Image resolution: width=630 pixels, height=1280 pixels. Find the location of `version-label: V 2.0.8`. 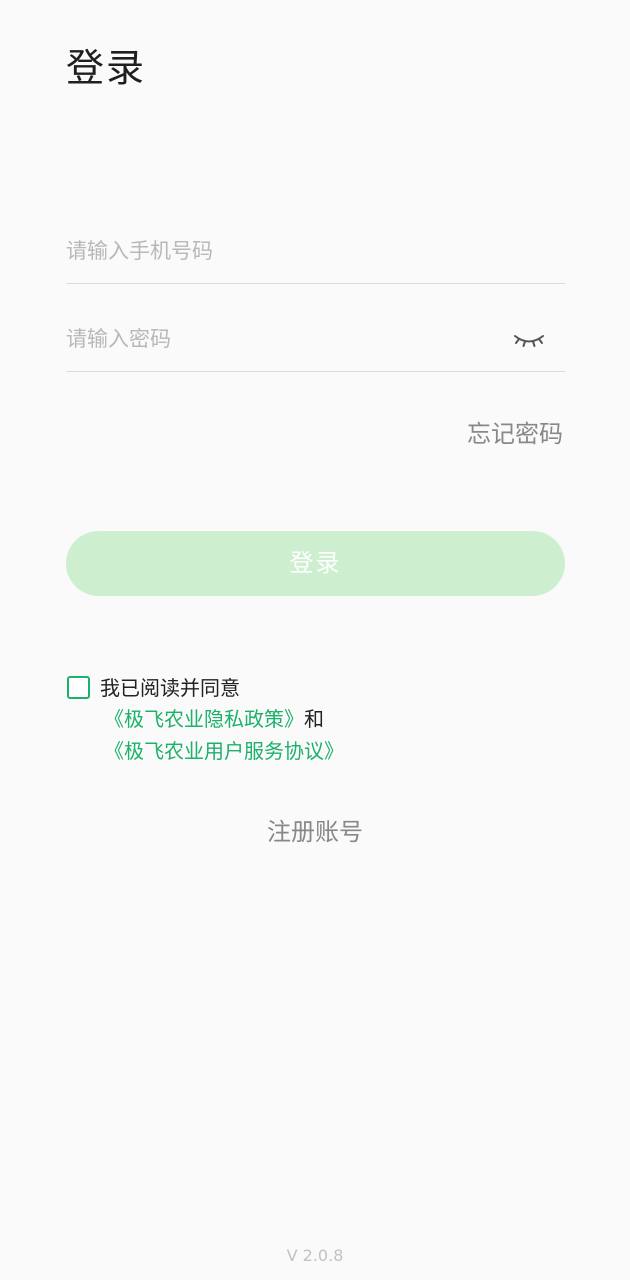

version-label: V 2.0.8 is located at coordinates (315, 1255).